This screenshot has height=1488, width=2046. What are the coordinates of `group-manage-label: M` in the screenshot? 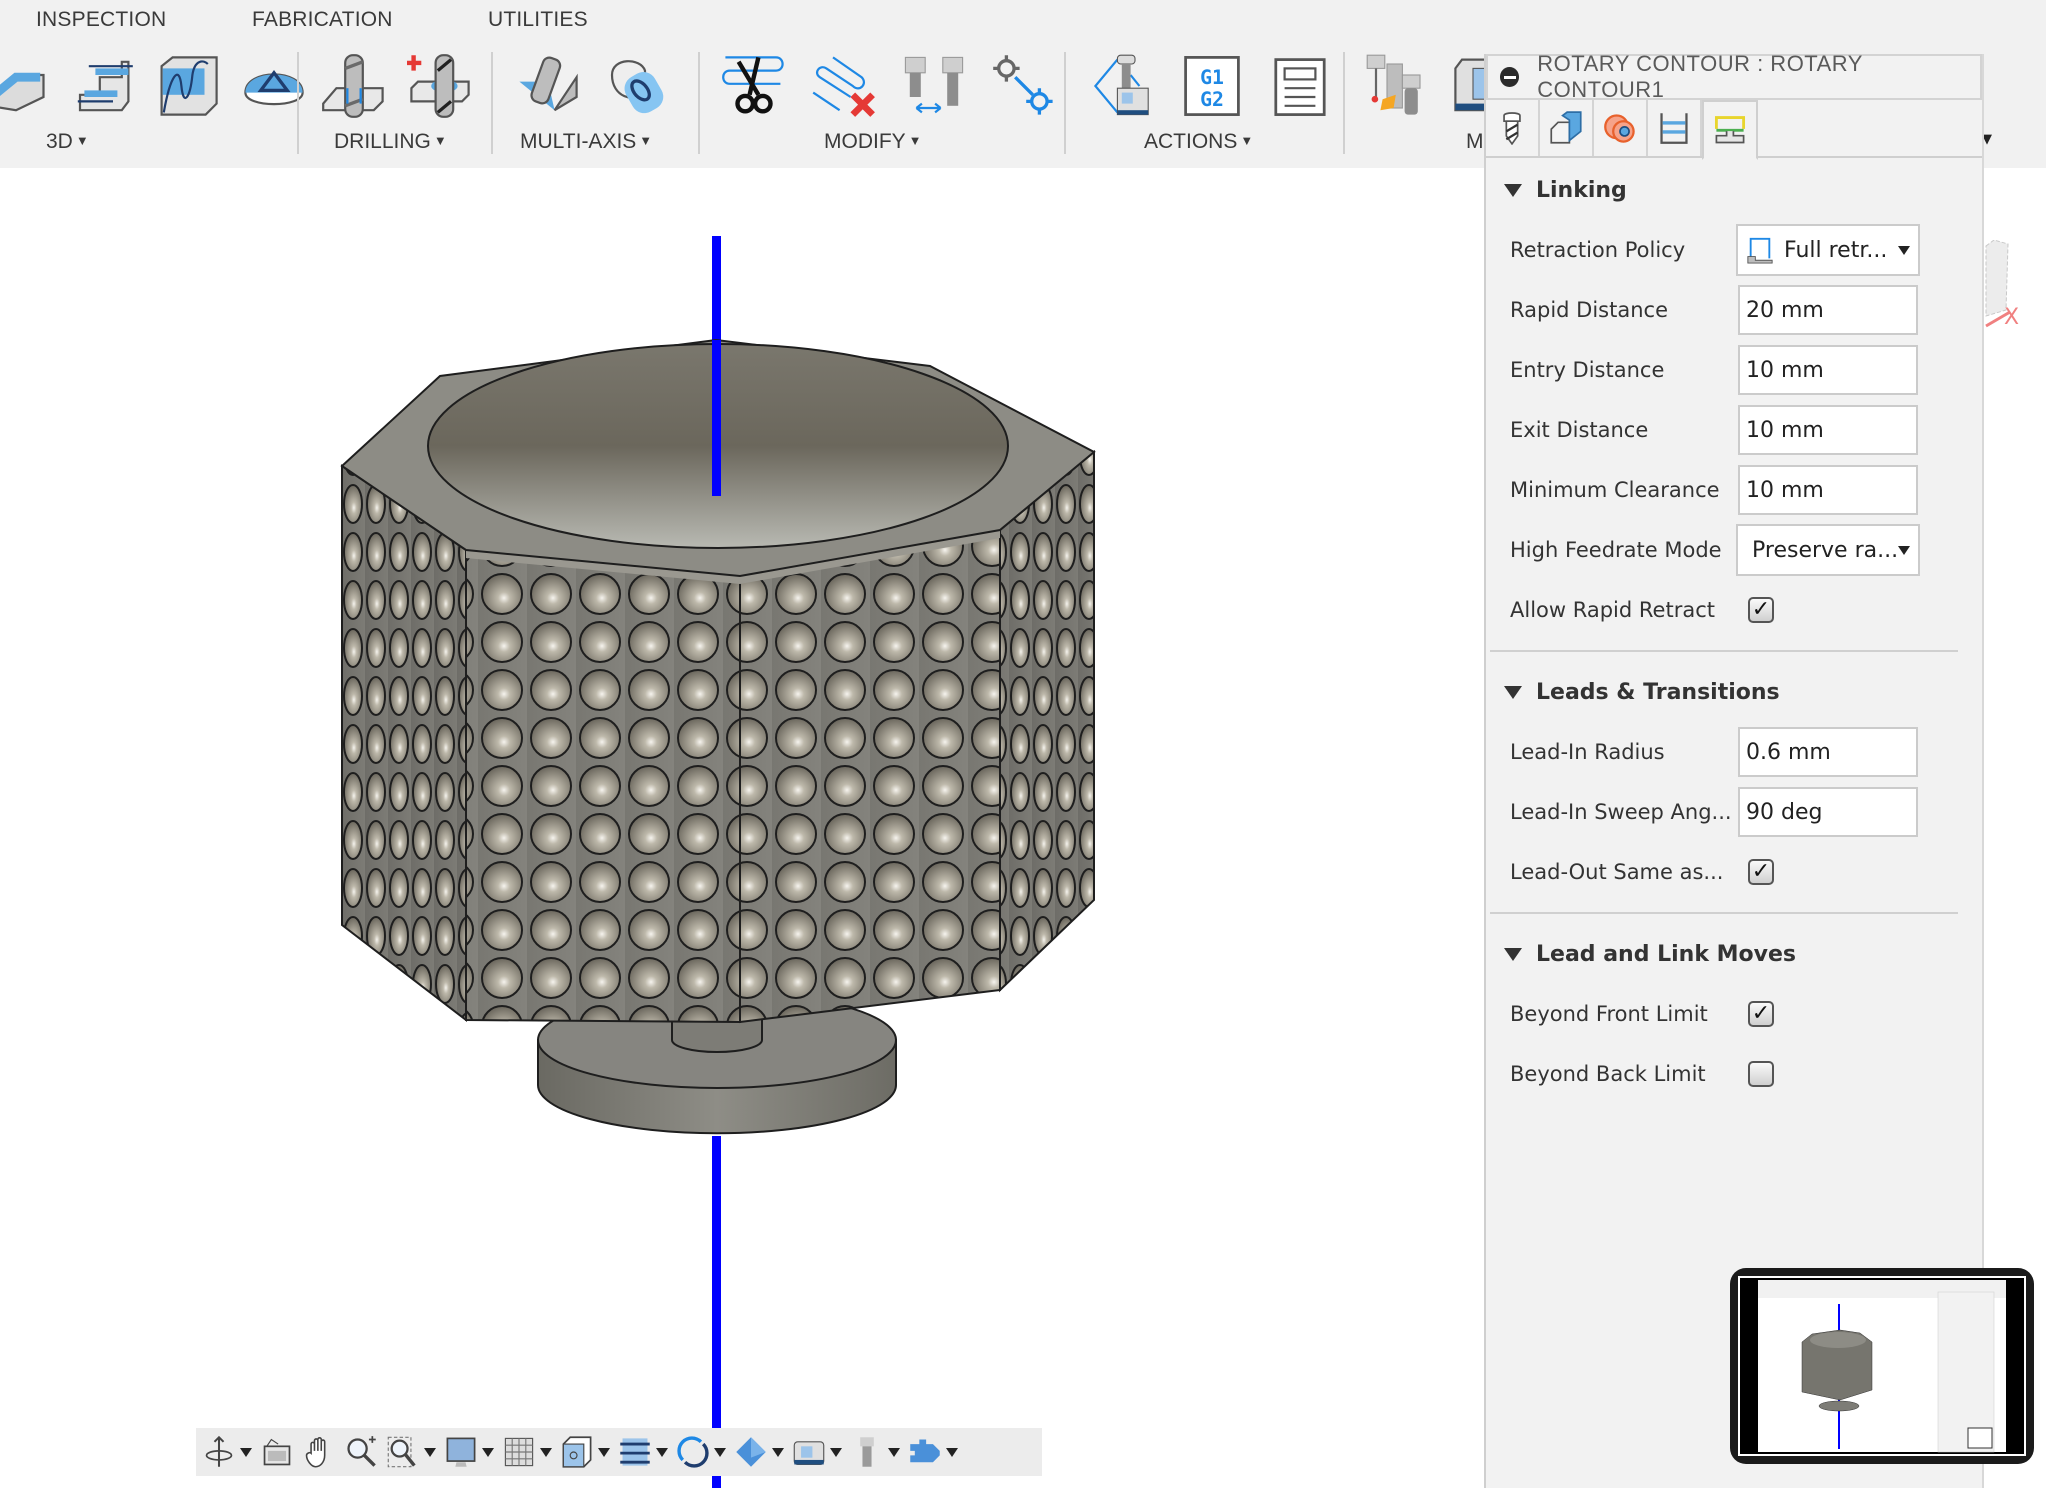 It's located at (1475, 142).